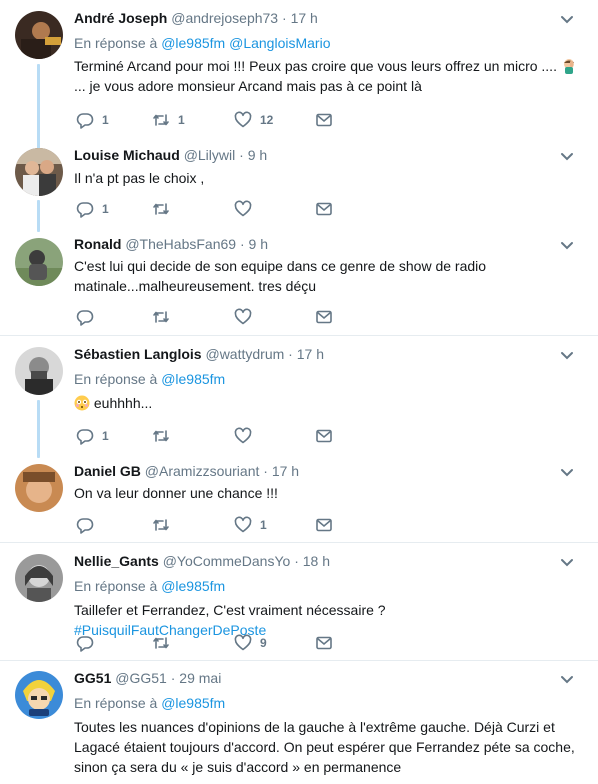  Describe the element at coordinates (120, 18) in the screenshot. I see `display-name: André Joseph` at that location.